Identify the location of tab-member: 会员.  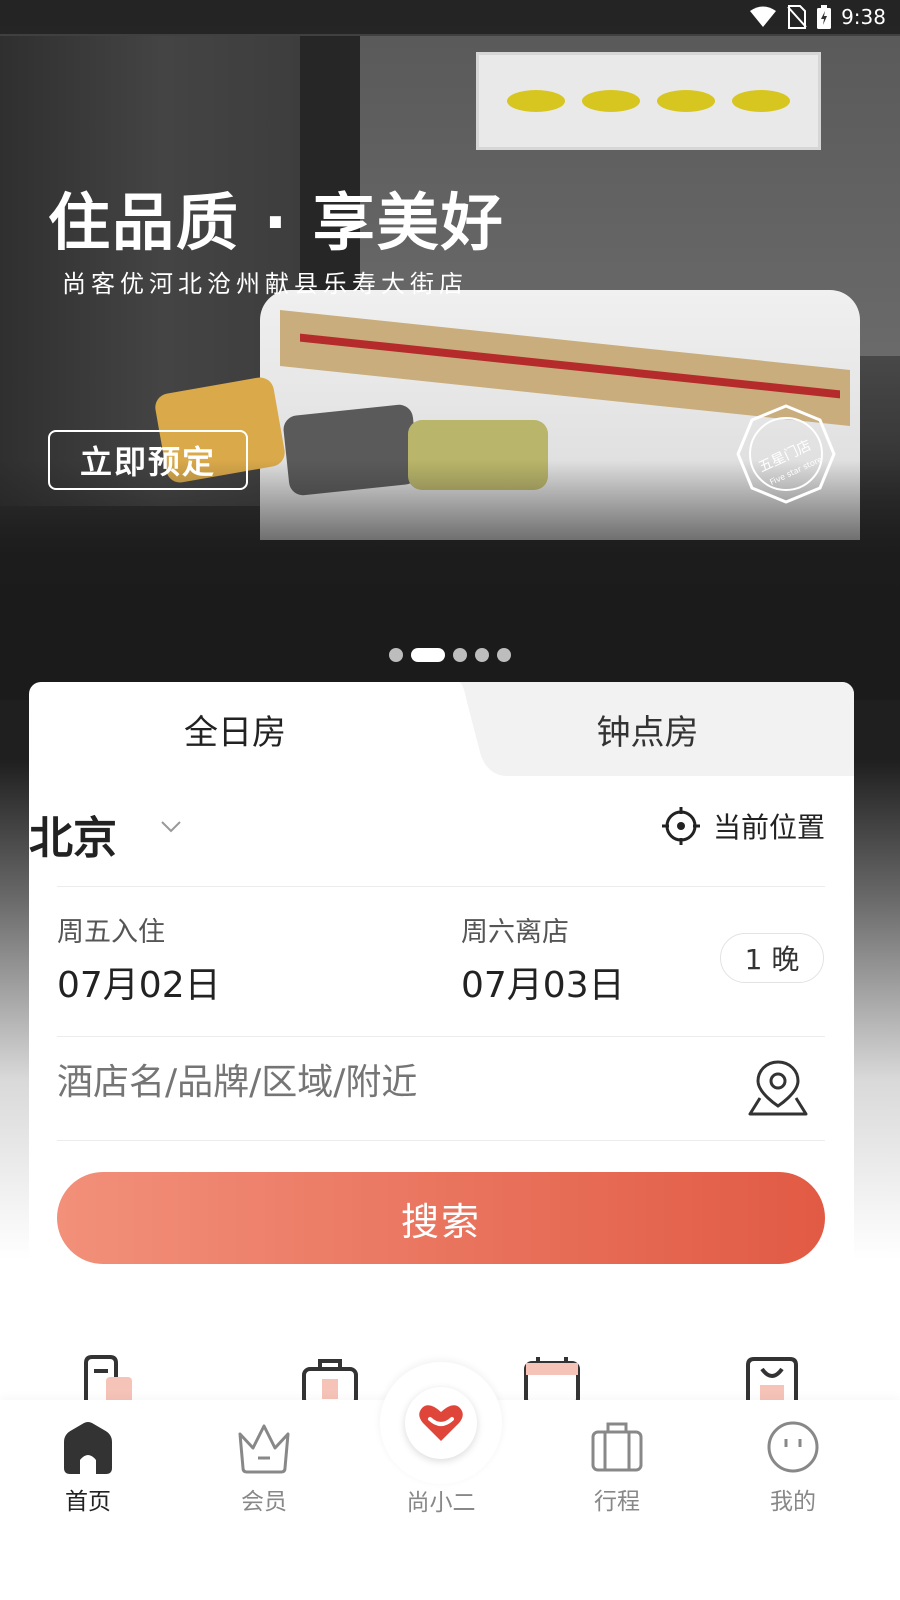
(264, 1468).